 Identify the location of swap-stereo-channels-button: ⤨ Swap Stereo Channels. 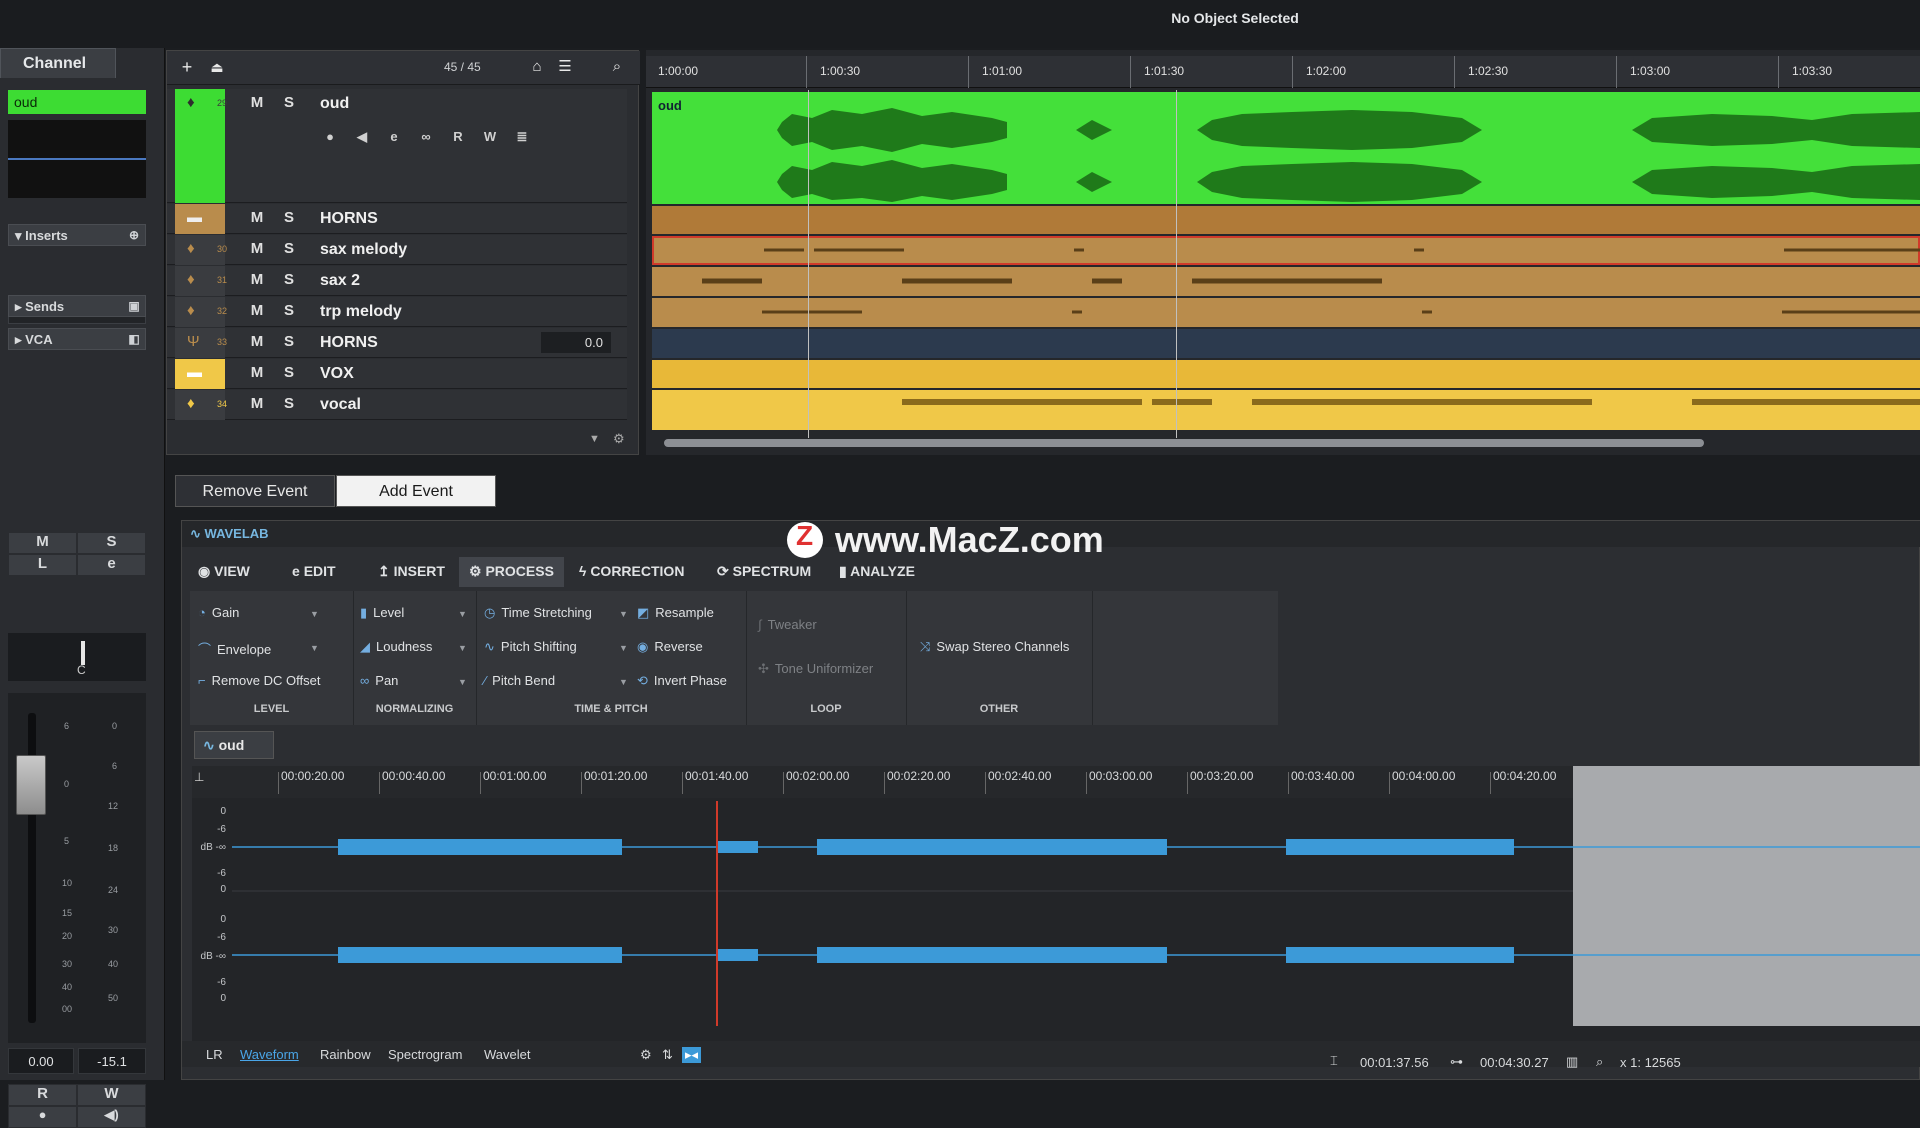
(994, 647).